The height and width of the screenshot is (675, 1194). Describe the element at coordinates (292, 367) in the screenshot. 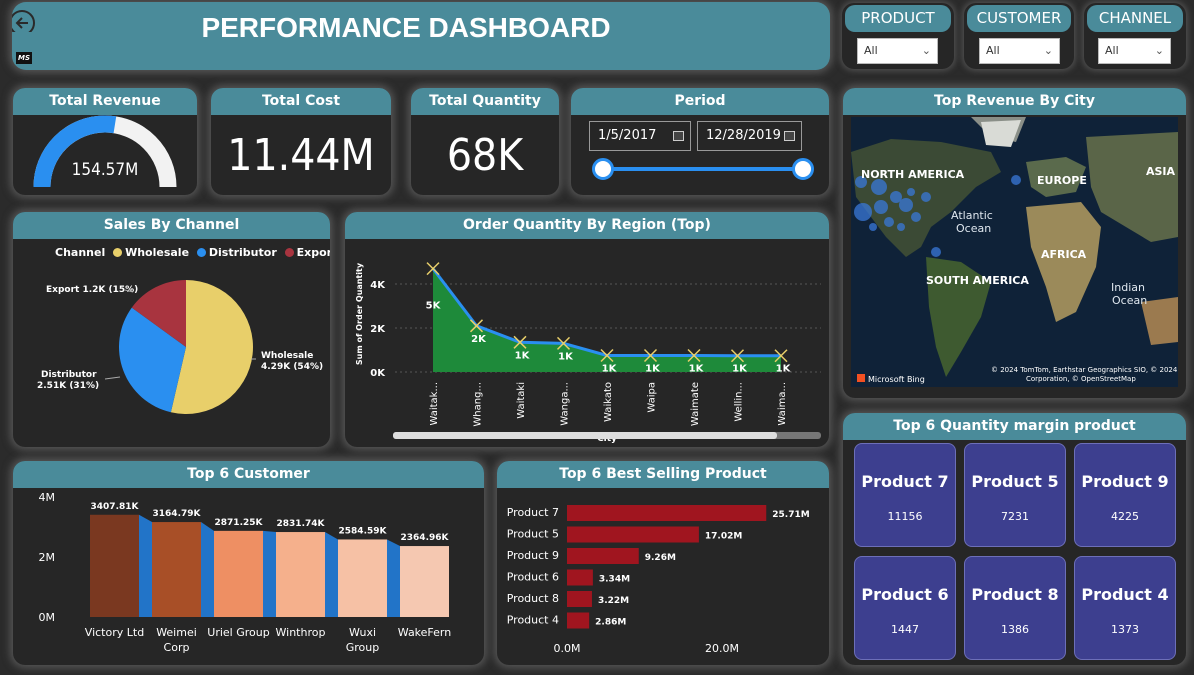

I see `pie-label-wholesale-value: 4.29K (54%)` at that location.